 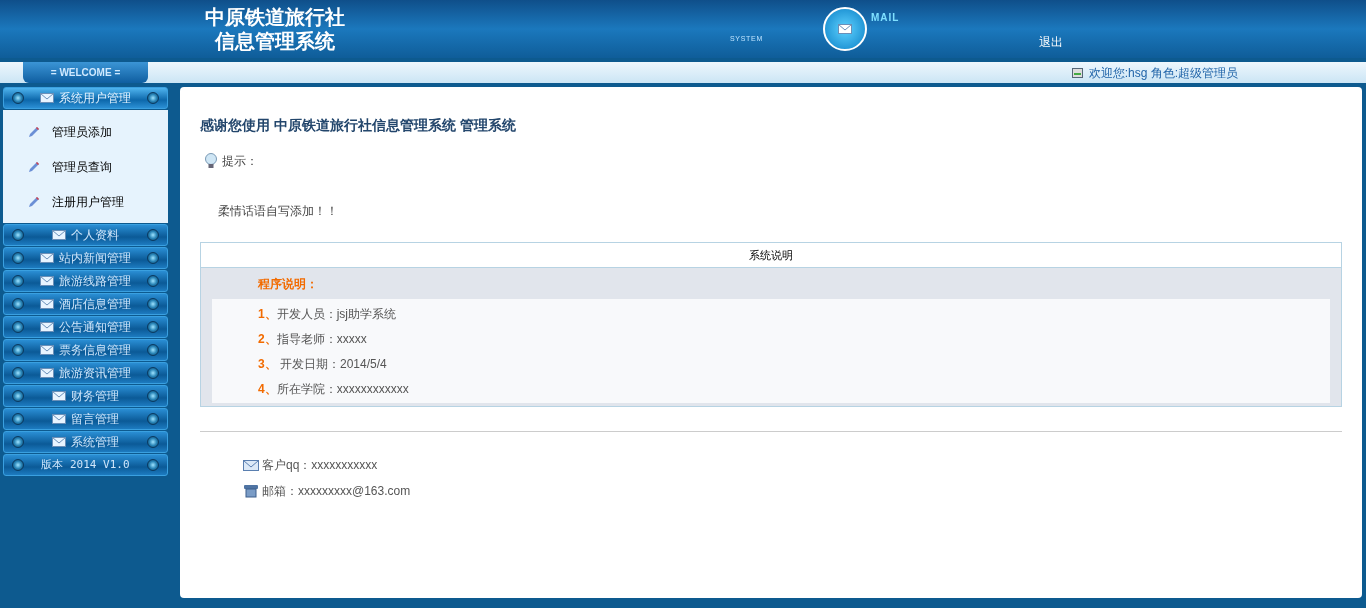 What do you see at coordinates (85, 258) in the screenshot?
I see `menu-group-header: 站内新闻管理` at bounding box center [85, 258].